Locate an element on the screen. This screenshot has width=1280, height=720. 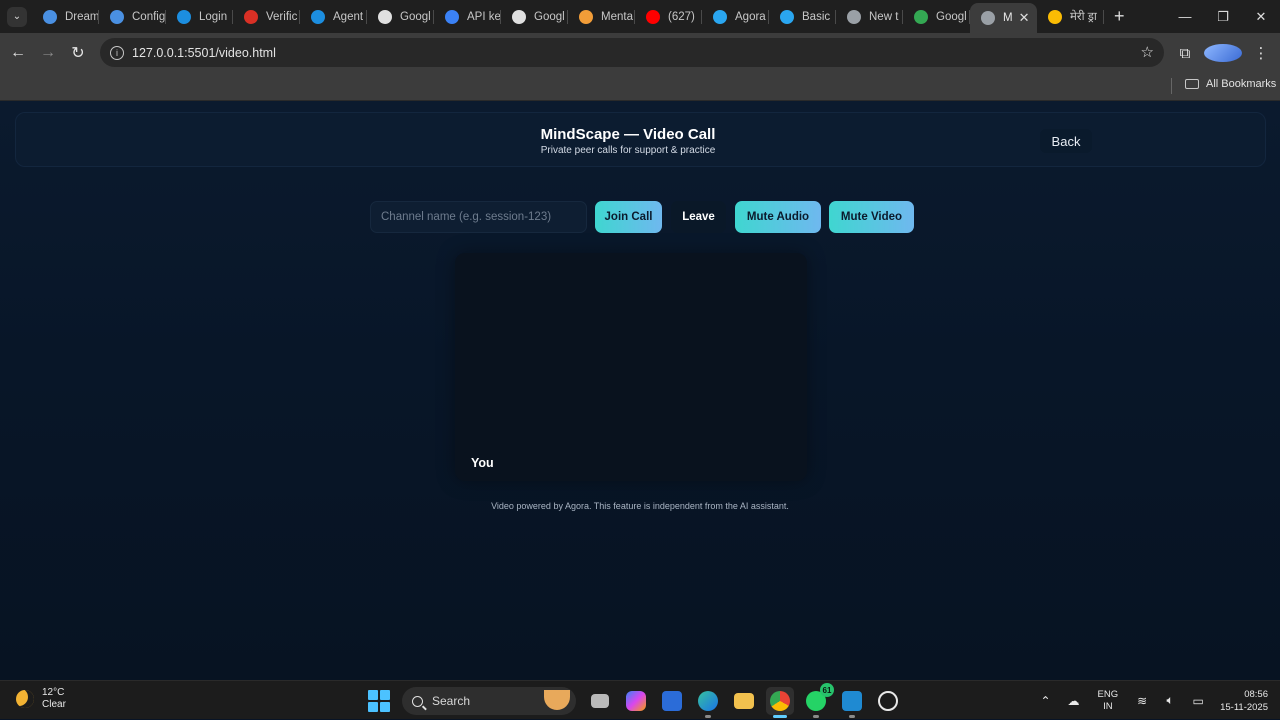
browser-tab: Basic is located at coordinates (802, 16).